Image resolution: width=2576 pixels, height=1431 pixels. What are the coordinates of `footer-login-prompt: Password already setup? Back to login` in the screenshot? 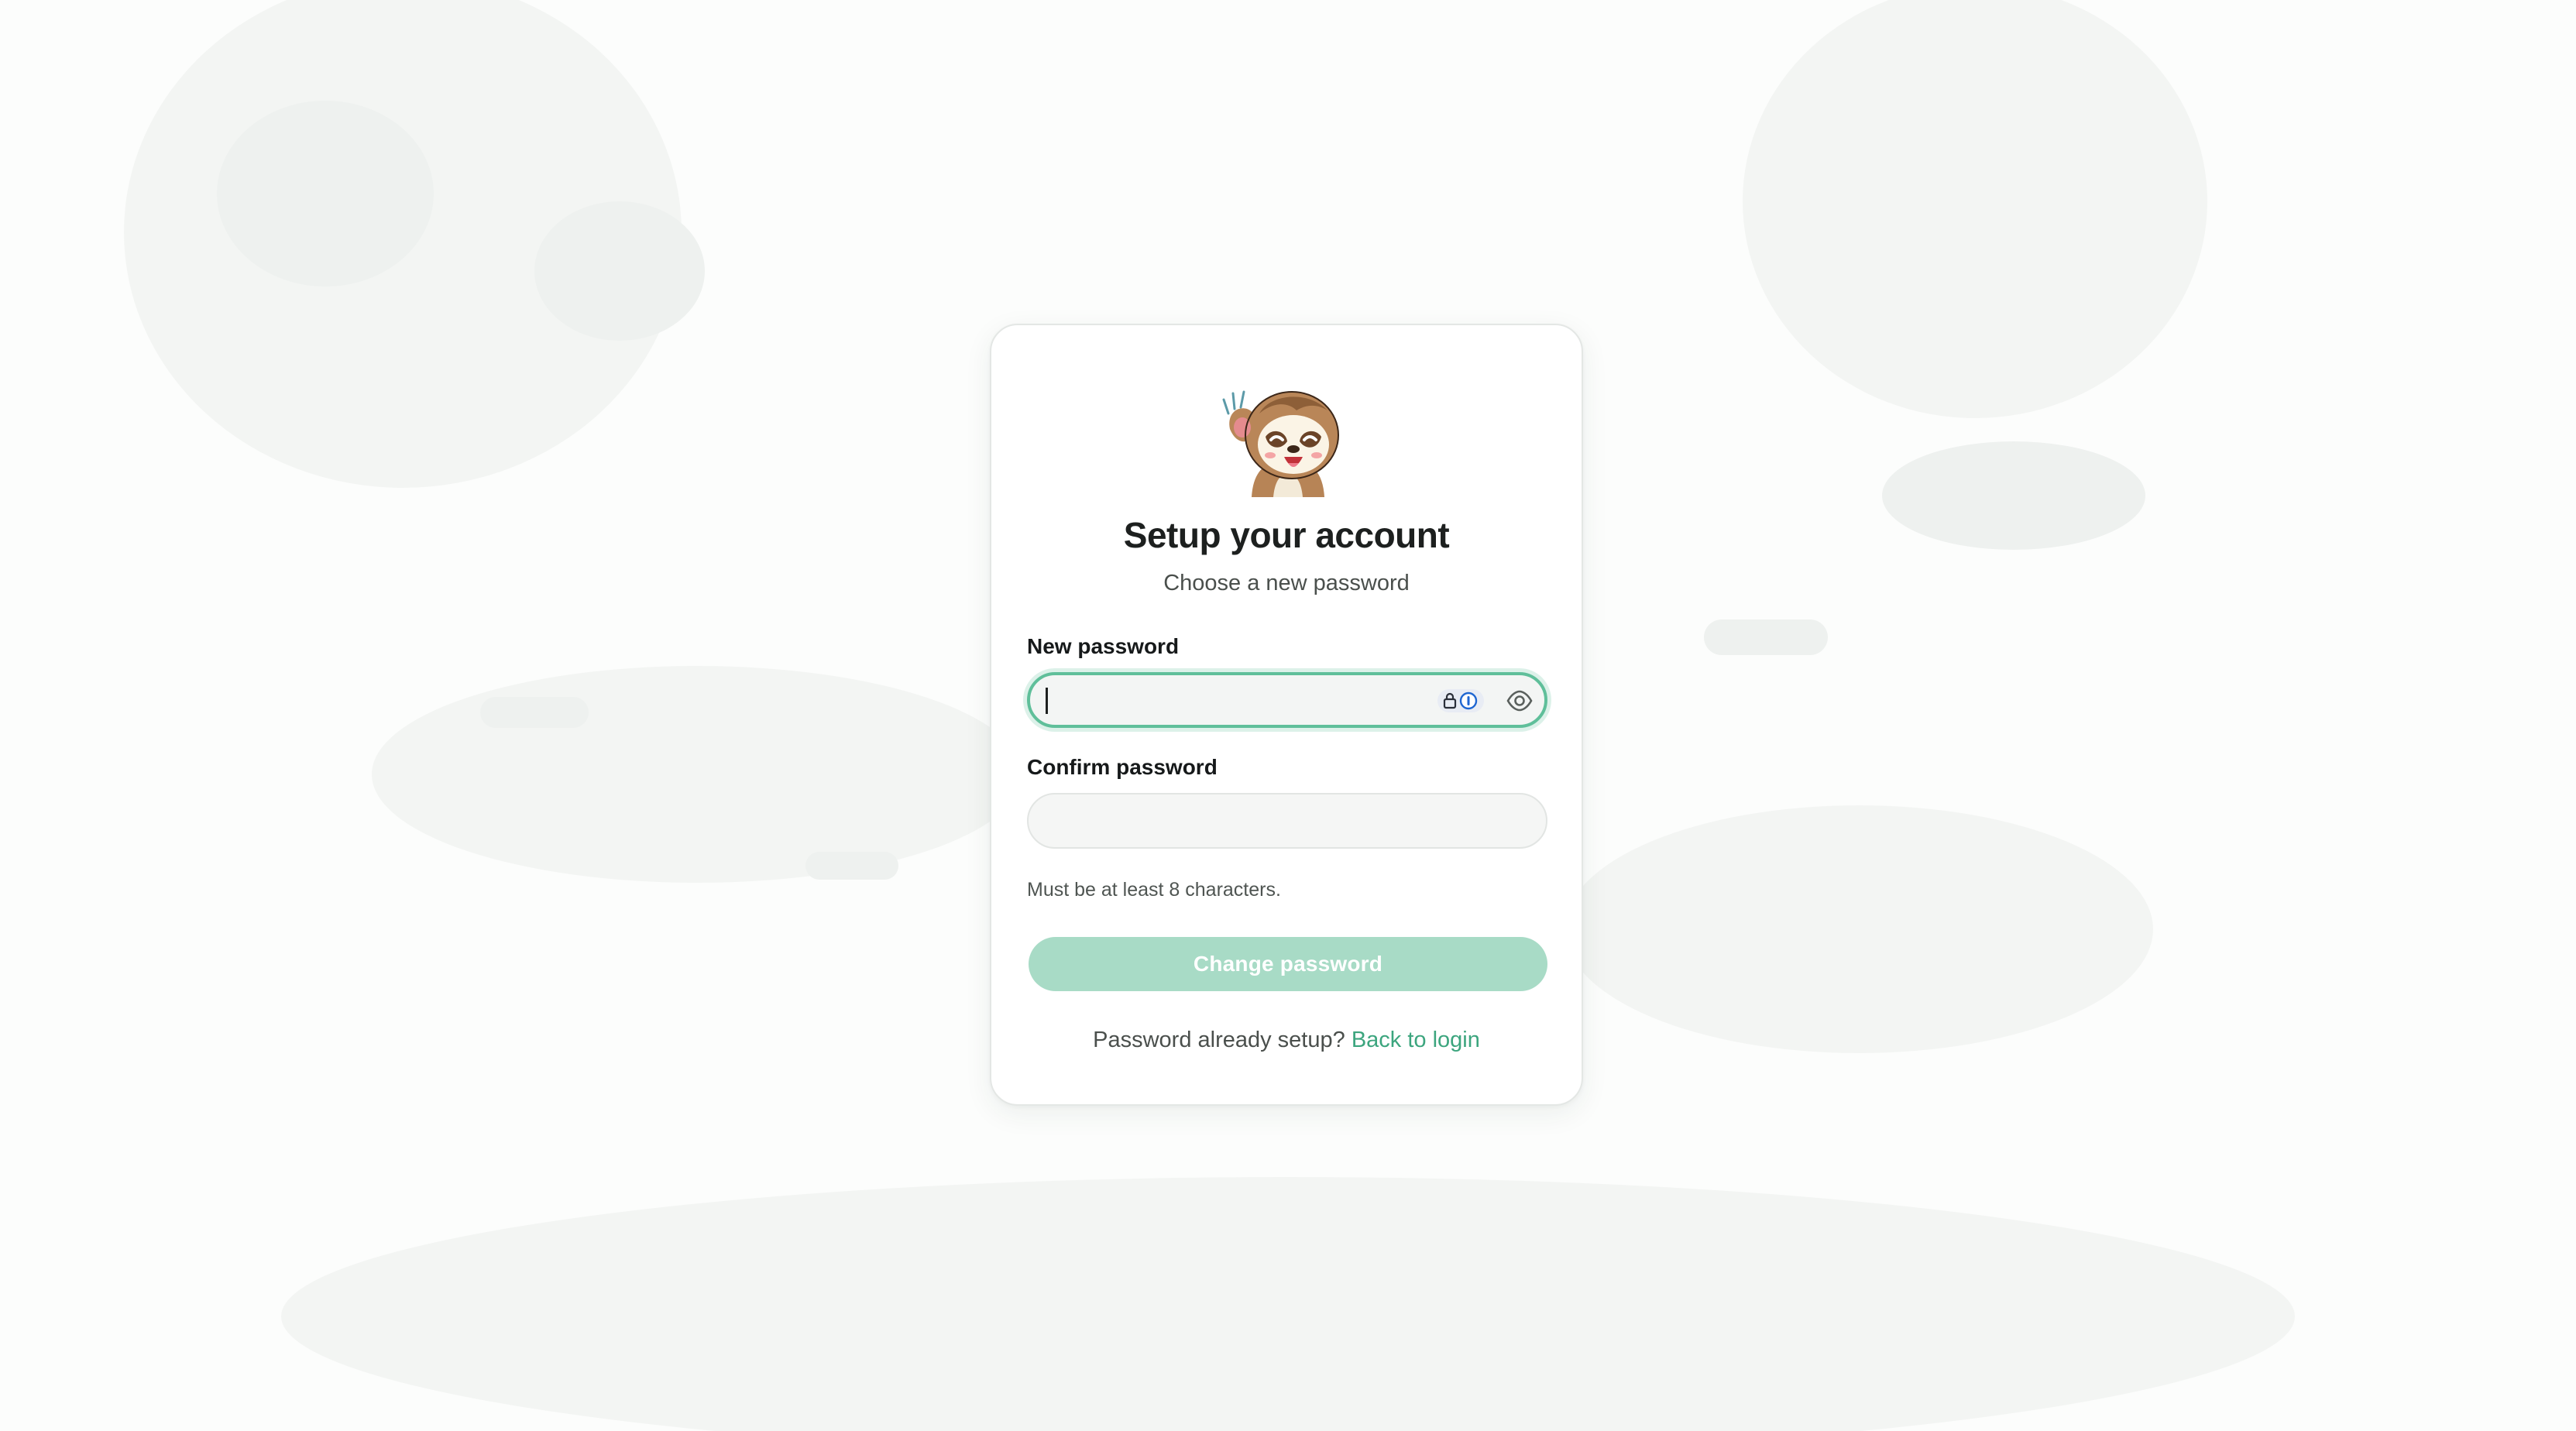 It's located at (1286, 1040).